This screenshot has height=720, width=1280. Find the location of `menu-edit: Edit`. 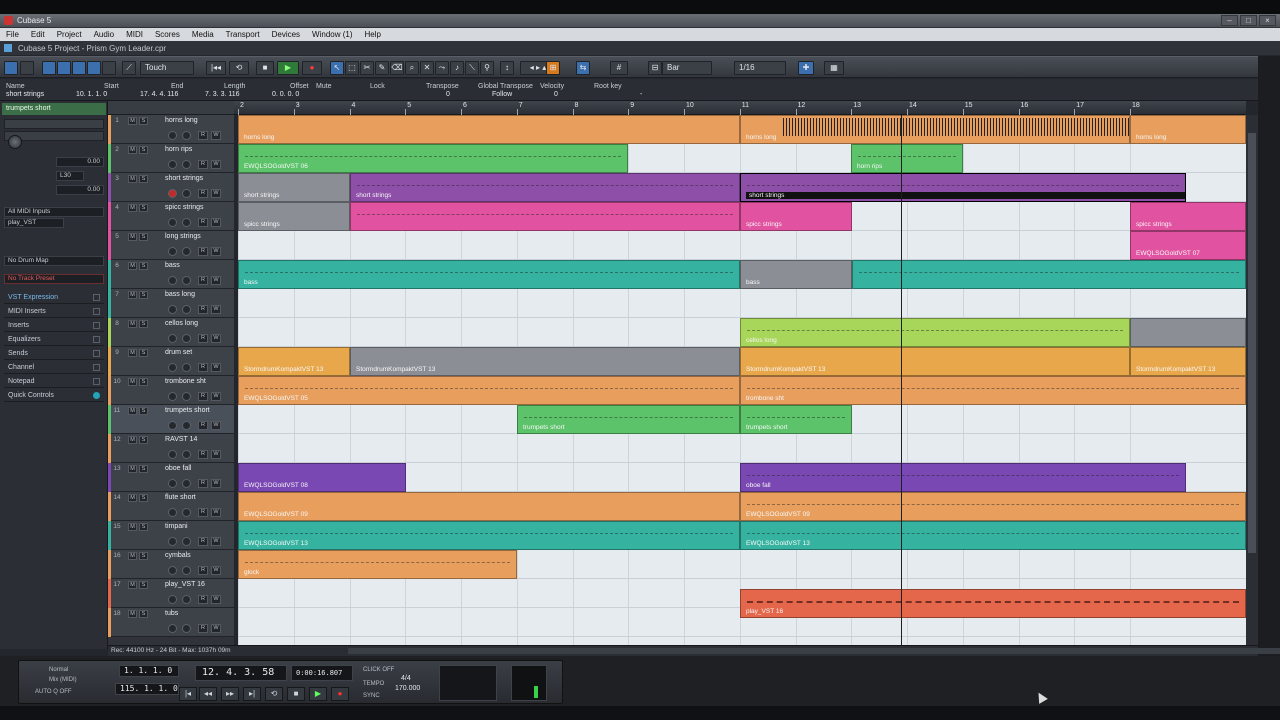

menu-edit: Edit is located at coordinates (38, 34).